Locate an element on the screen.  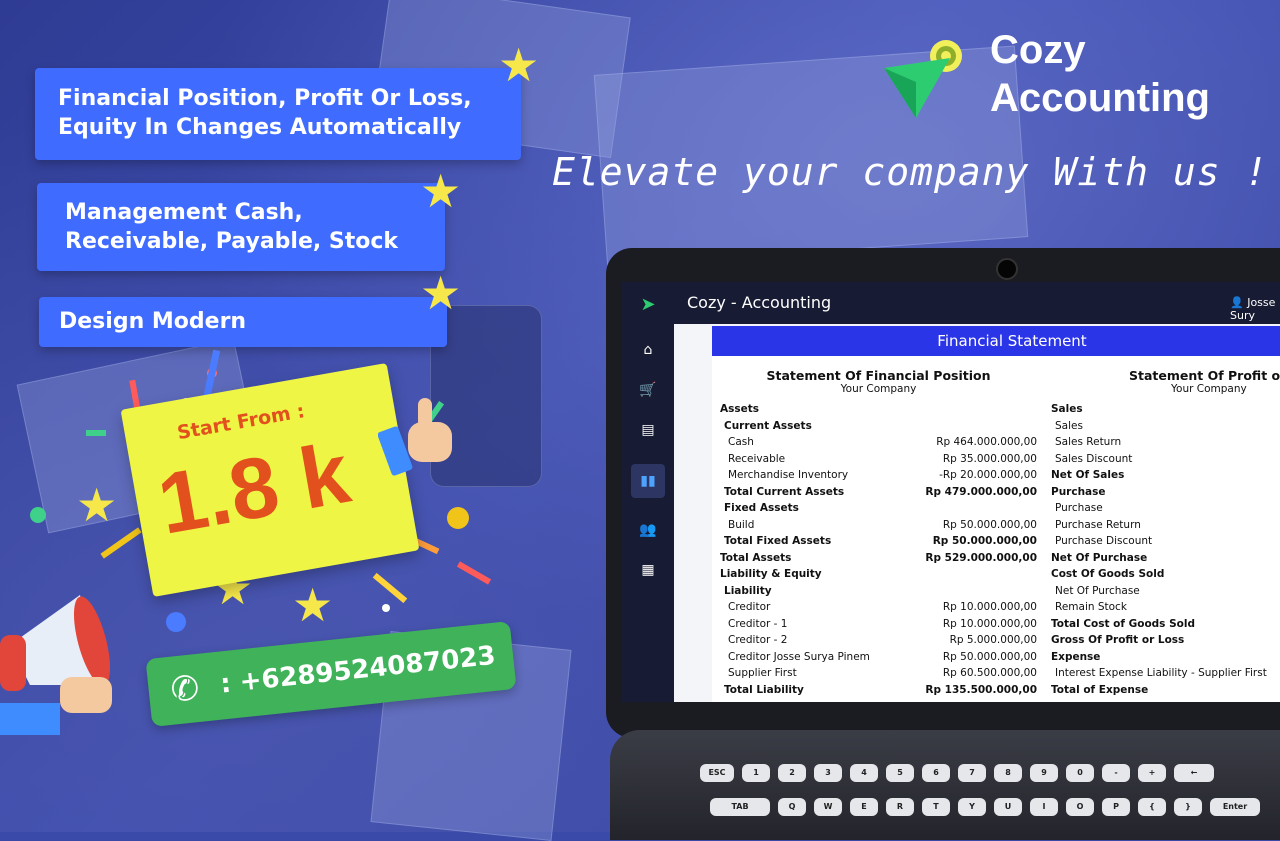
position-row-label: Build is located at coordinates (741, 524).